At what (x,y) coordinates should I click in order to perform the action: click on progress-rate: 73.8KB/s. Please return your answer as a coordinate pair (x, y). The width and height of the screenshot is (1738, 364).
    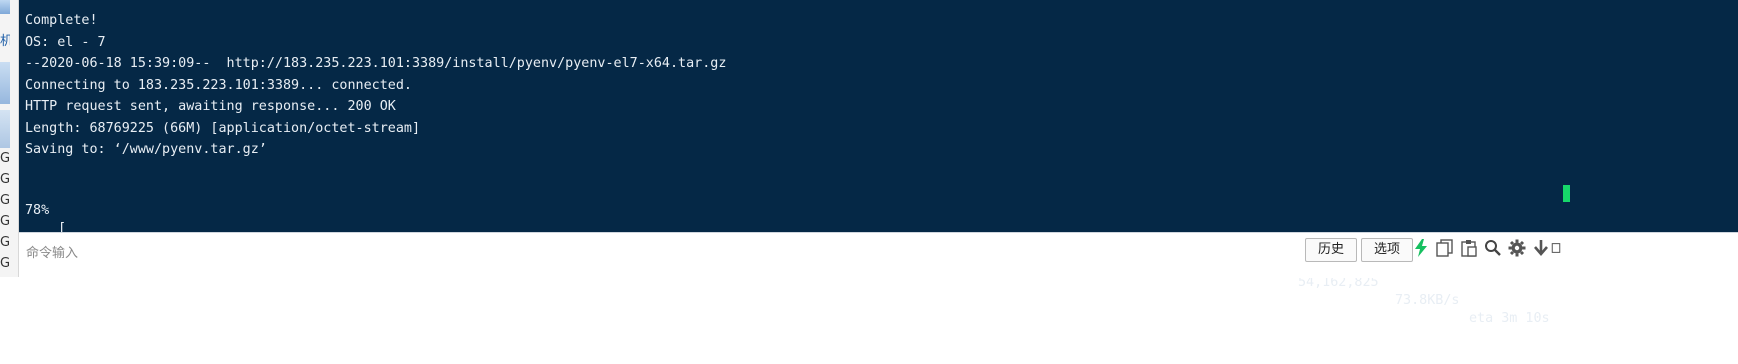
    Looking at the image, I should click on (1427, 300).